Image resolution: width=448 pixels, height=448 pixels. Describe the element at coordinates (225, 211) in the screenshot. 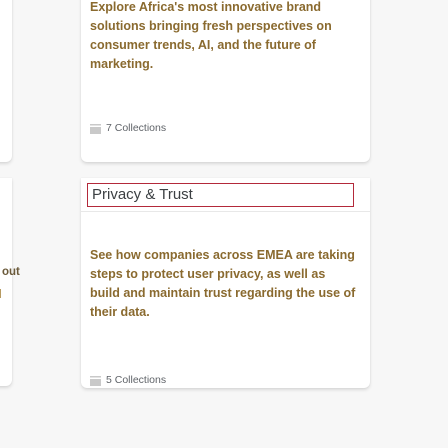

I see `card-divider` at that location.